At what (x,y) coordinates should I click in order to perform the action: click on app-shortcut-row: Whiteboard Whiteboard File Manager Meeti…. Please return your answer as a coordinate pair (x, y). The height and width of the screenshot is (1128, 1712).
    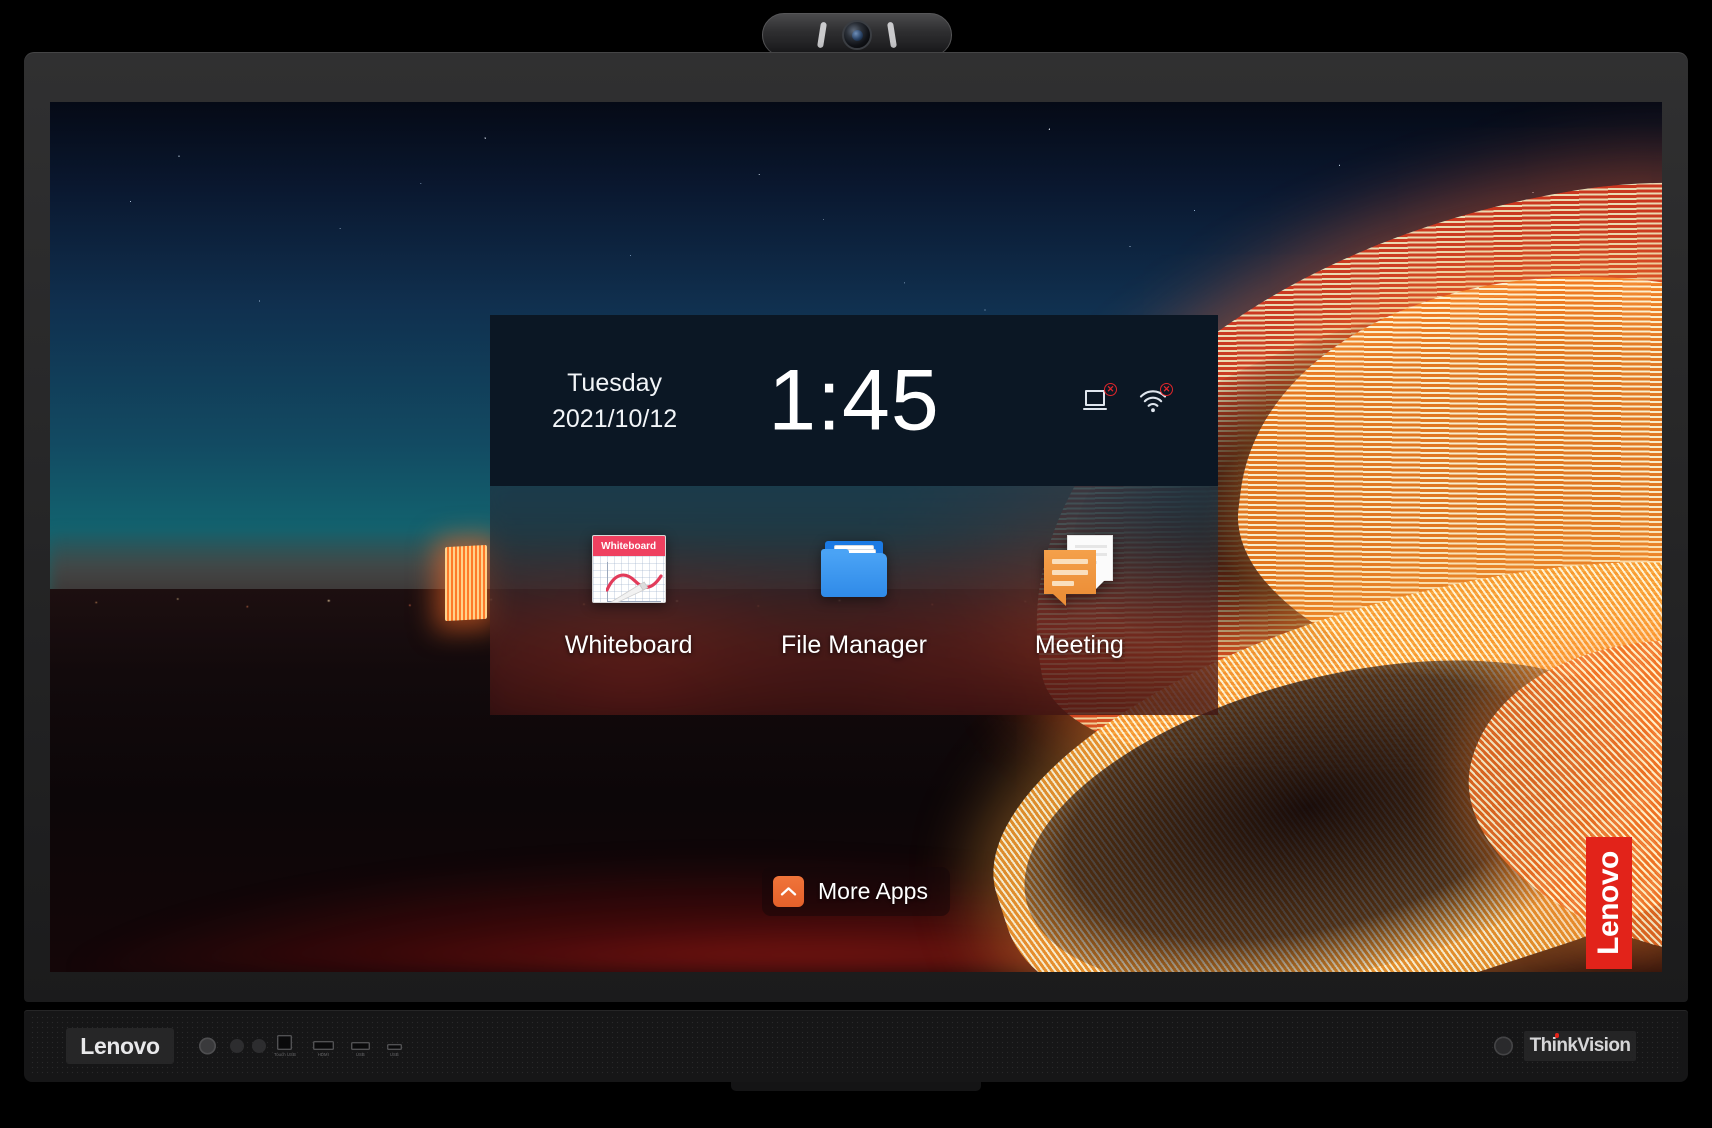
    Looking at the image, I should click on (854, 600).